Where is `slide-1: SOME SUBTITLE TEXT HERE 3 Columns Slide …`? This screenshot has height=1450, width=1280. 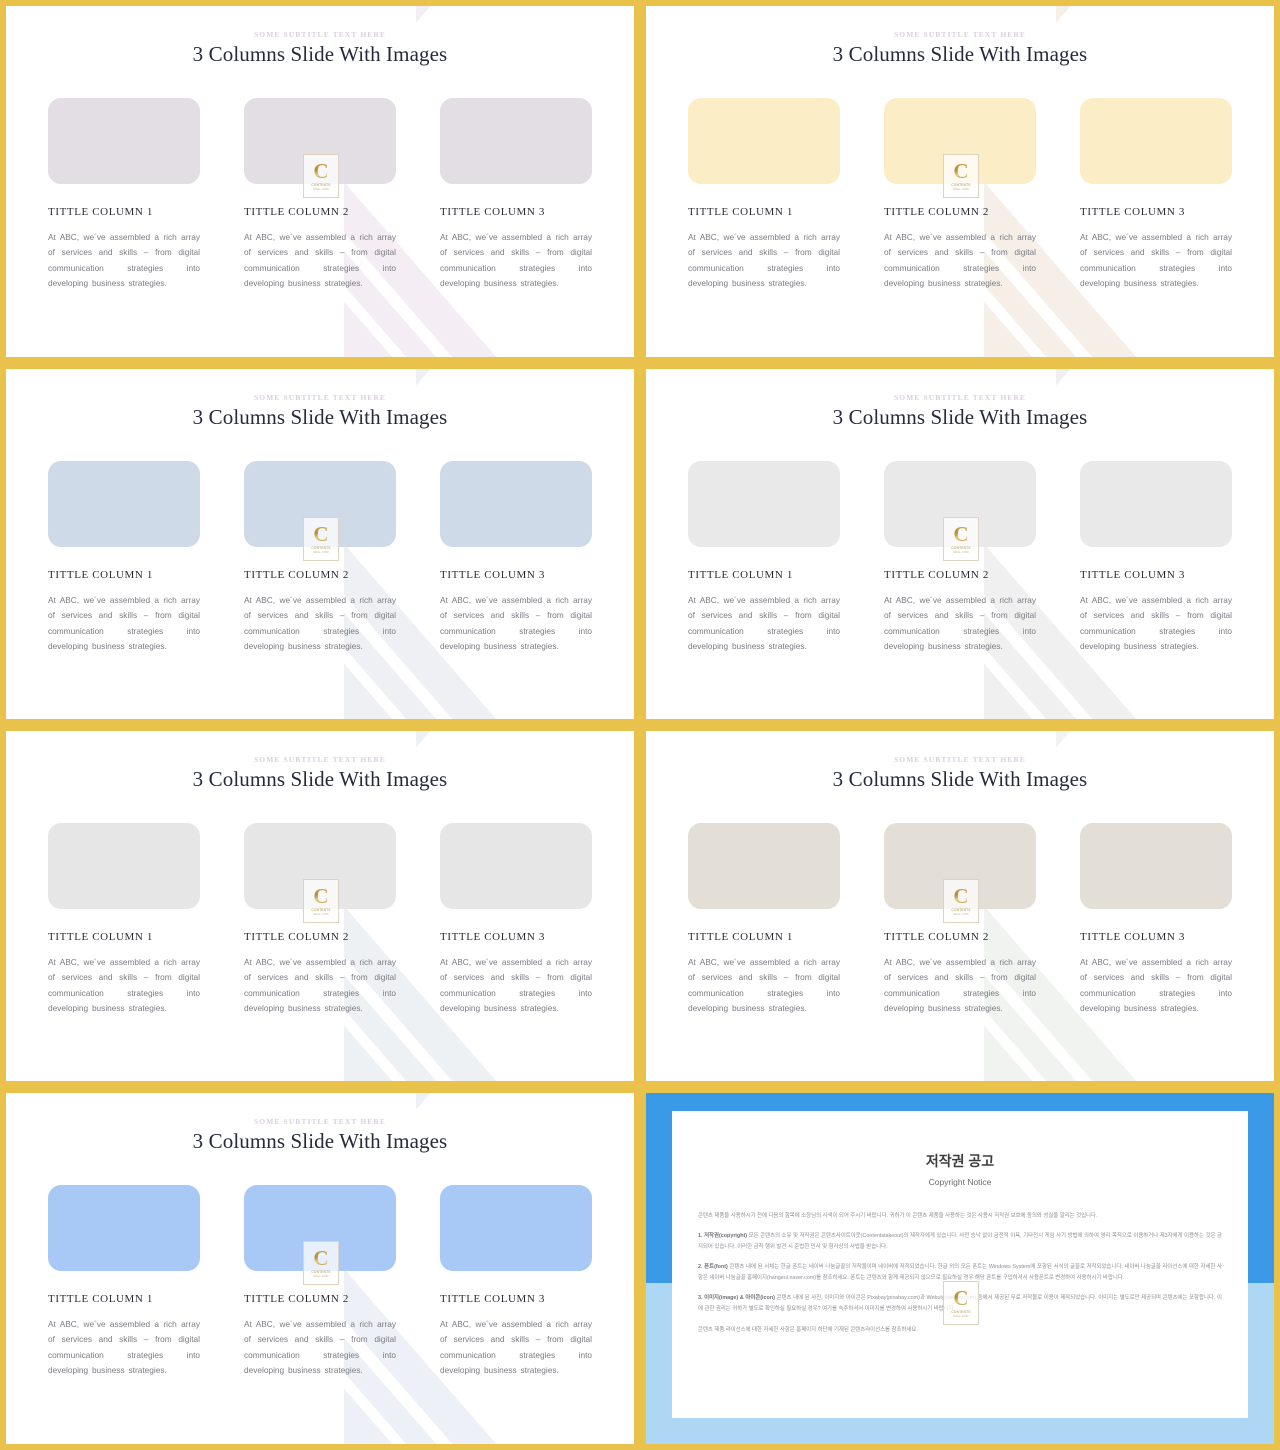 slide-1: SOME SUBTITLE TEXT HERE 3 Columns Slide … is located at coordinates (320, 181).